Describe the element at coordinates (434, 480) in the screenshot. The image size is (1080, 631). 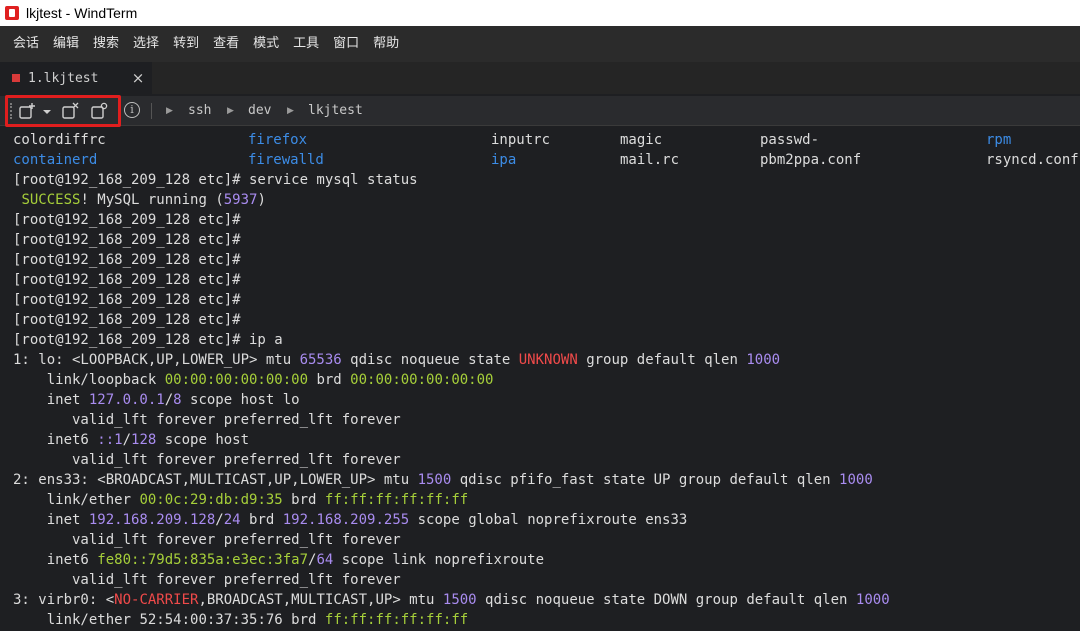
I see `output-number: 1500` at that location.